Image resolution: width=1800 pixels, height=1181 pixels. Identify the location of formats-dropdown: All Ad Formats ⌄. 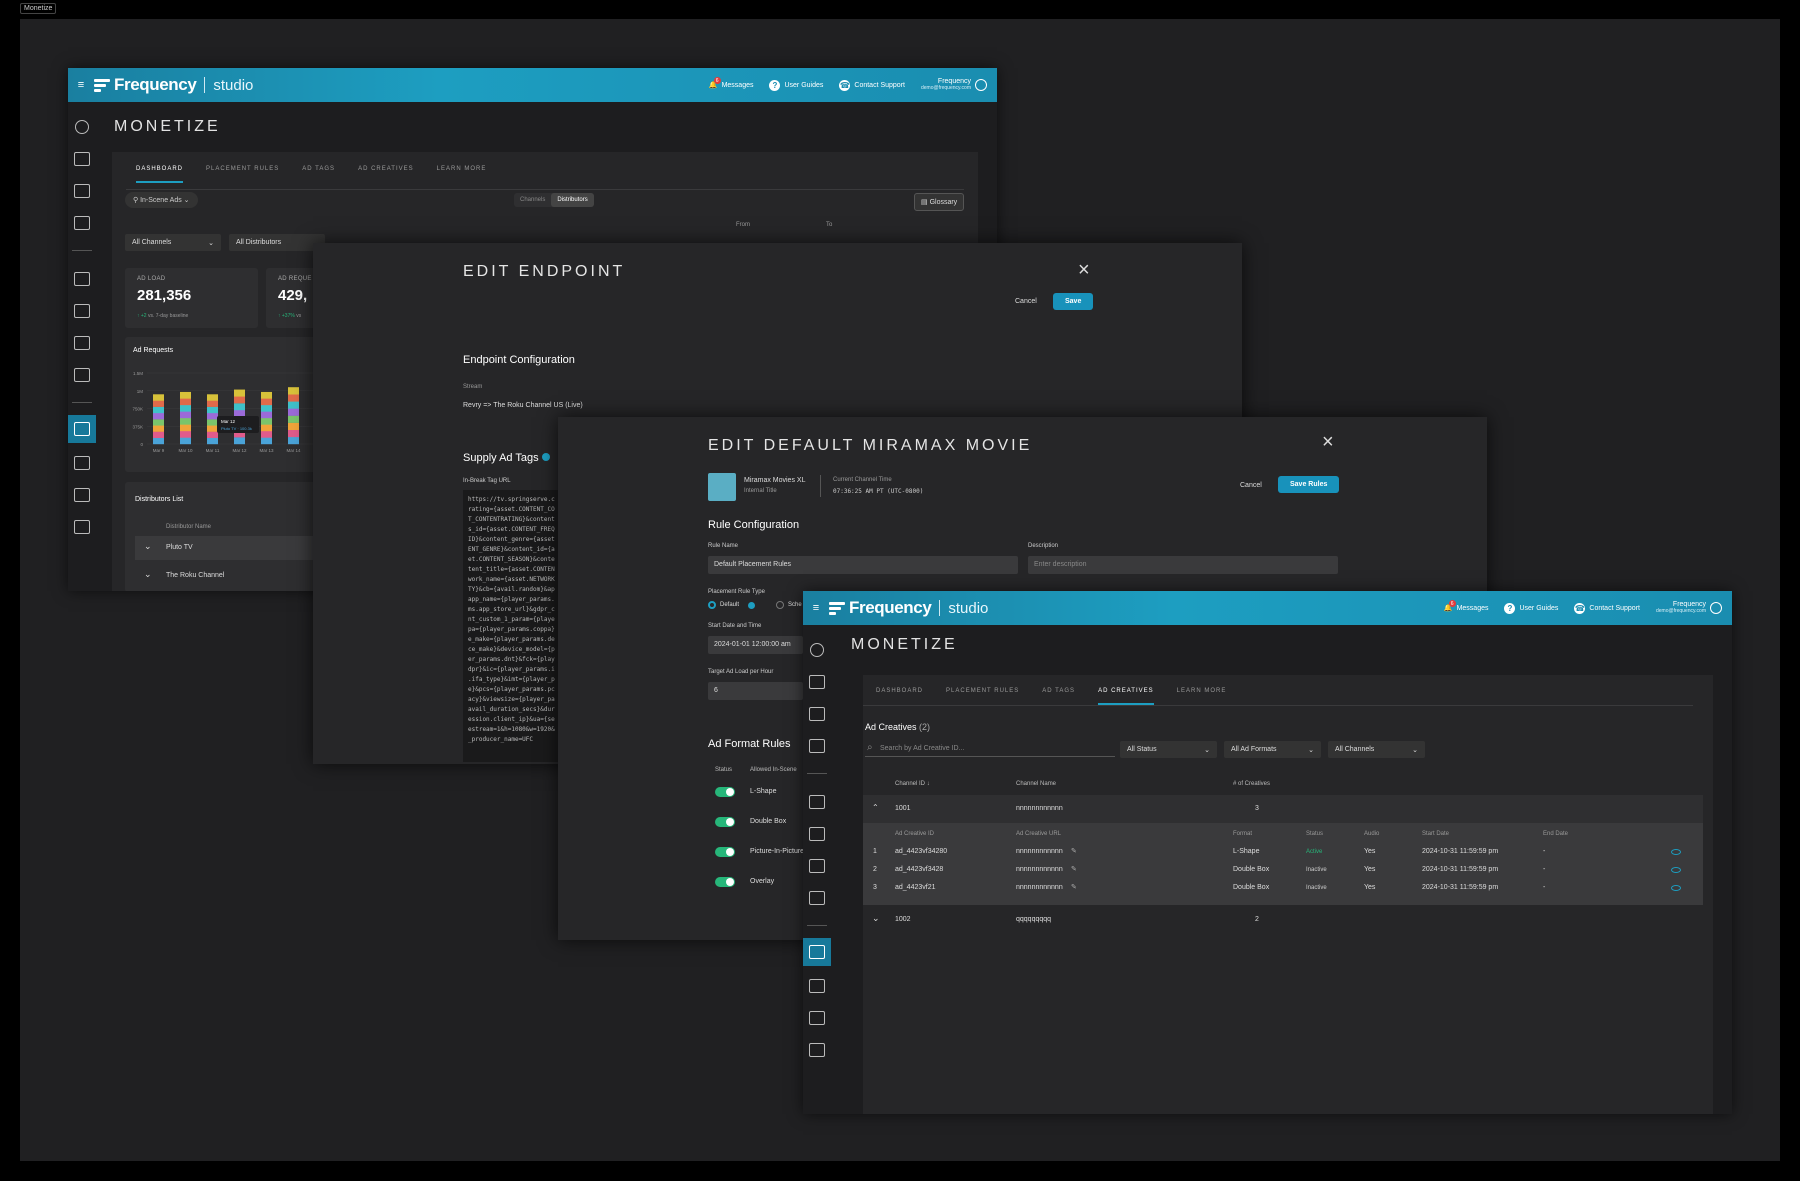
(1272, 749).